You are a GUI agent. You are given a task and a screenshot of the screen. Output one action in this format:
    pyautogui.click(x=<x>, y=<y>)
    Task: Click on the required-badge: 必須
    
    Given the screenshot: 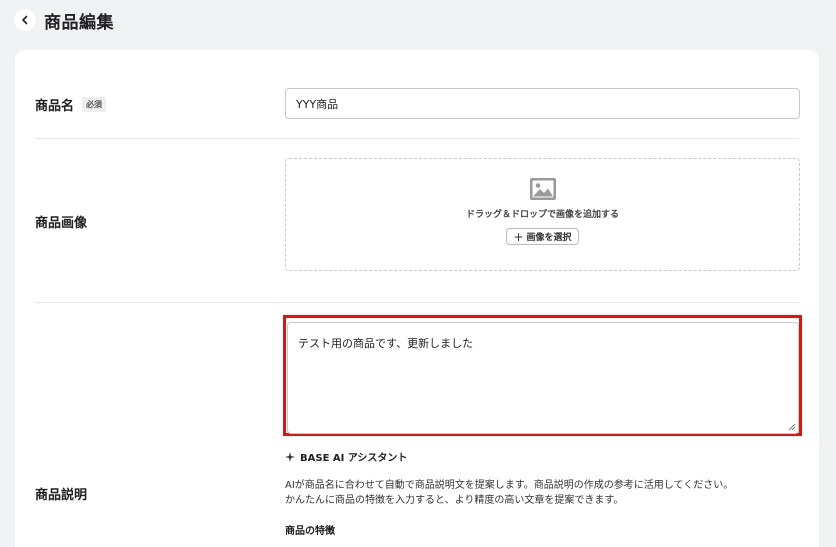 What is the action you would take?
    pyautogui.click(x=94, y=104)
    